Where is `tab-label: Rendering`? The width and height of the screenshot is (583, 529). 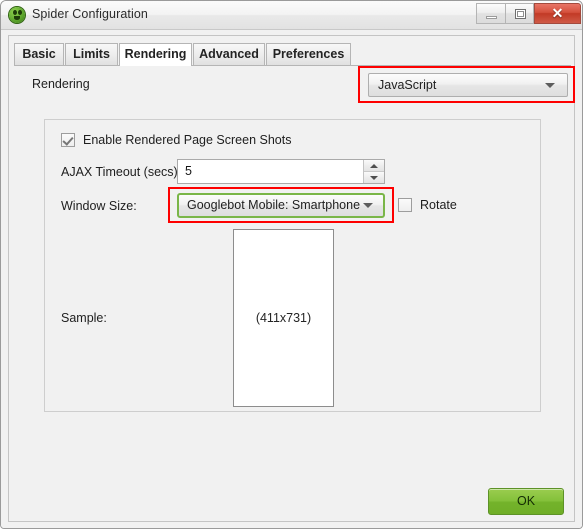 tab-label: Rendering is located at coordinates (155, 54).